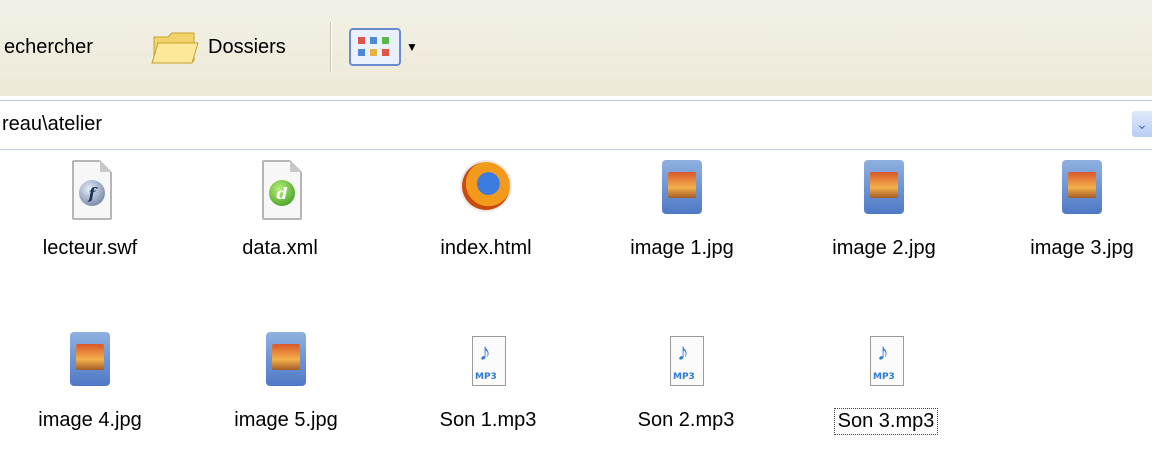 The image size is (1152, 450). Describe the element at coordinates (247, 46) in the screenshot. I see `folders-label: Dossiers` at that location.